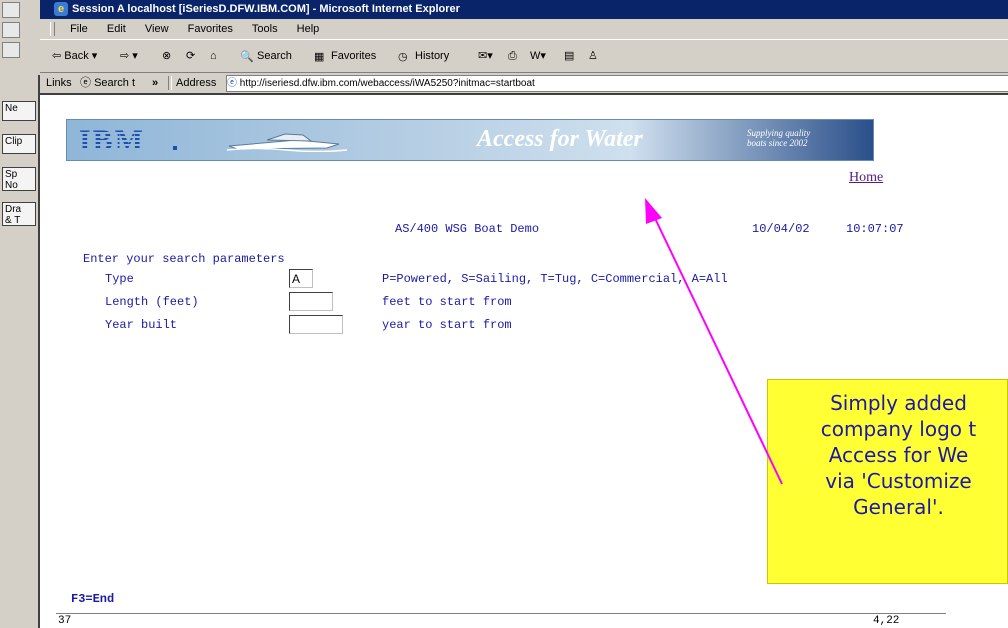 Image resolution: width=1008 pixels, height=628 pixels. What do you see at coordinates (308, 29) in the screenshot?
I see `menu-help: Help` at bounding box center [308, 29].